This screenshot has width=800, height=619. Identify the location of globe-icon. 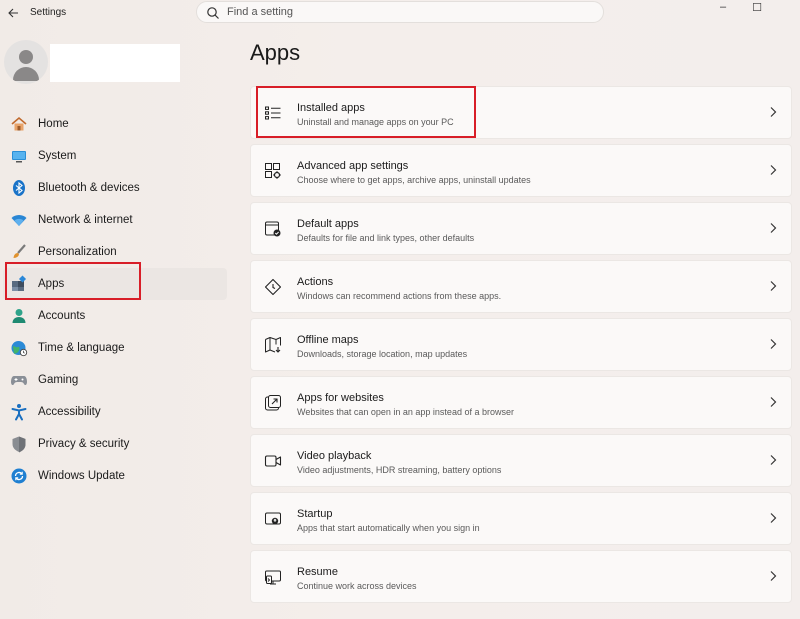
(19, 348).